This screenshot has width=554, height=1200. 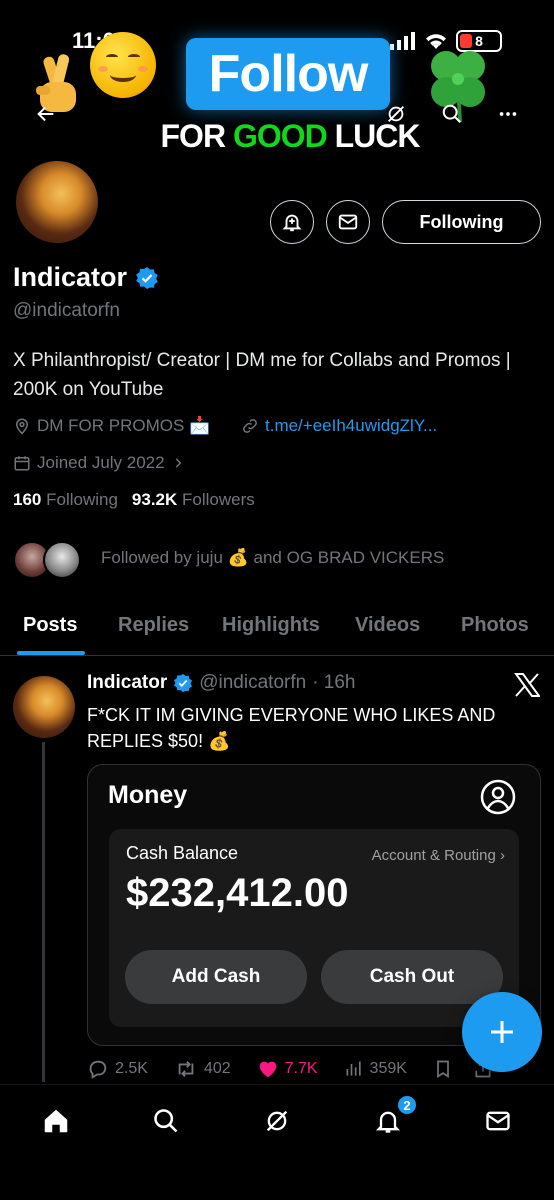 I want to click on account-routing-link: Account & Routing ›, so click(x=438, y=855).